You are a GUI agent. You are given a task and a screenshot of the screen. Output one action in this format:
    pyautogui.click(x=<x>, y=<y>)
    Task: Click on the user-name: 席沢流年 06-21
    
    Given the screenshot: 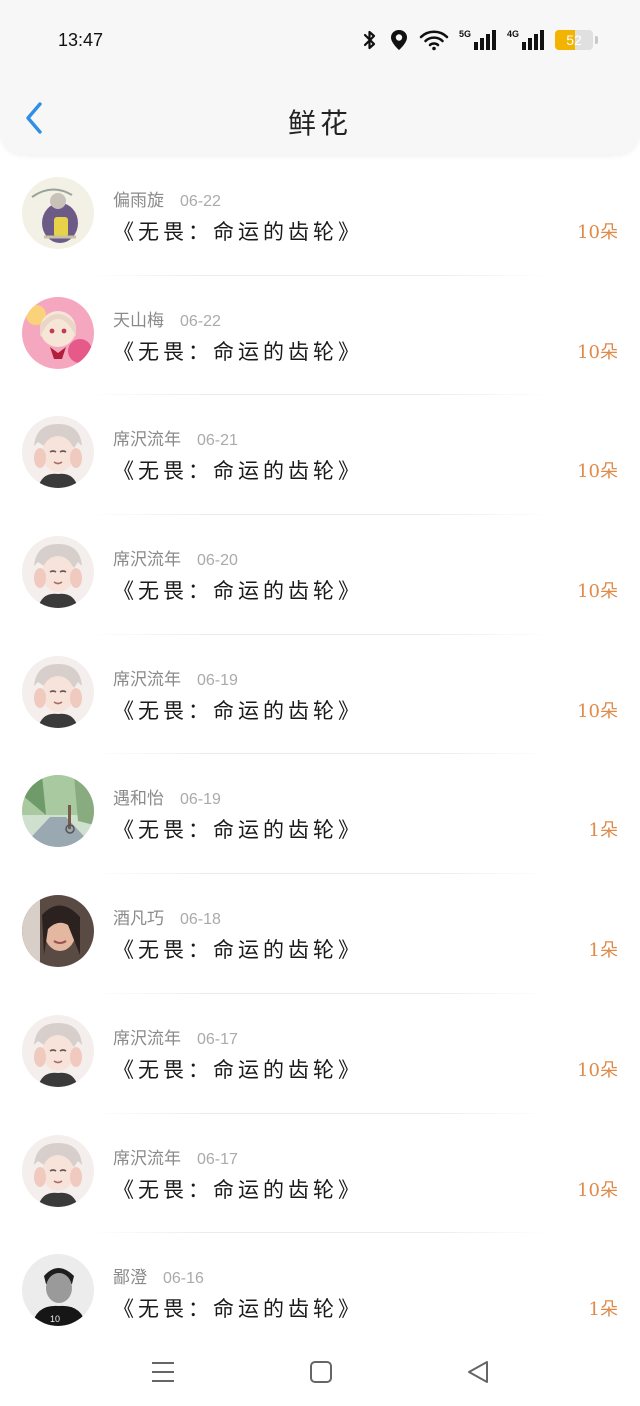 What is the action you would take?
    pyautogui.click(x=175, y=437)
    